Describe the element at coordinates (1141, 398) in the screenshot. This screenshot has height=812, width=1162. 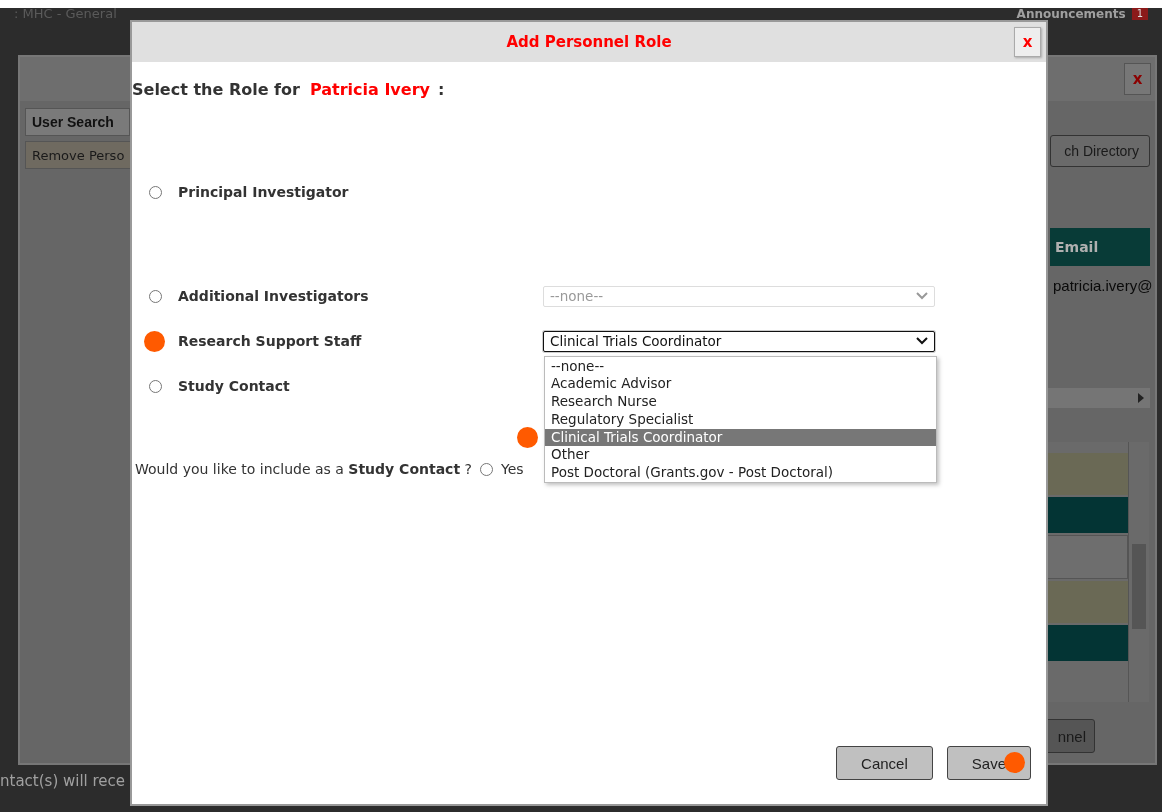
I see `right-arrow-icon` at that location.